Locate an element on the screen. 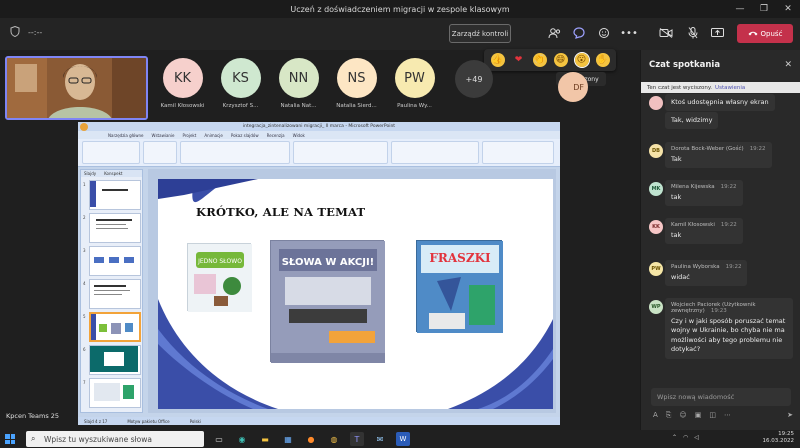  participants-icon is located at coordinates (554, 33).